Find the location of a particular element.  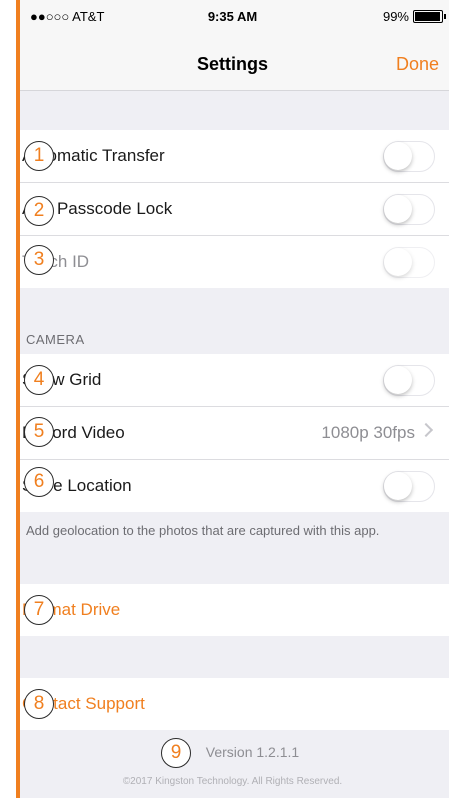

done-button: Done is located at coordinates (417, 64).